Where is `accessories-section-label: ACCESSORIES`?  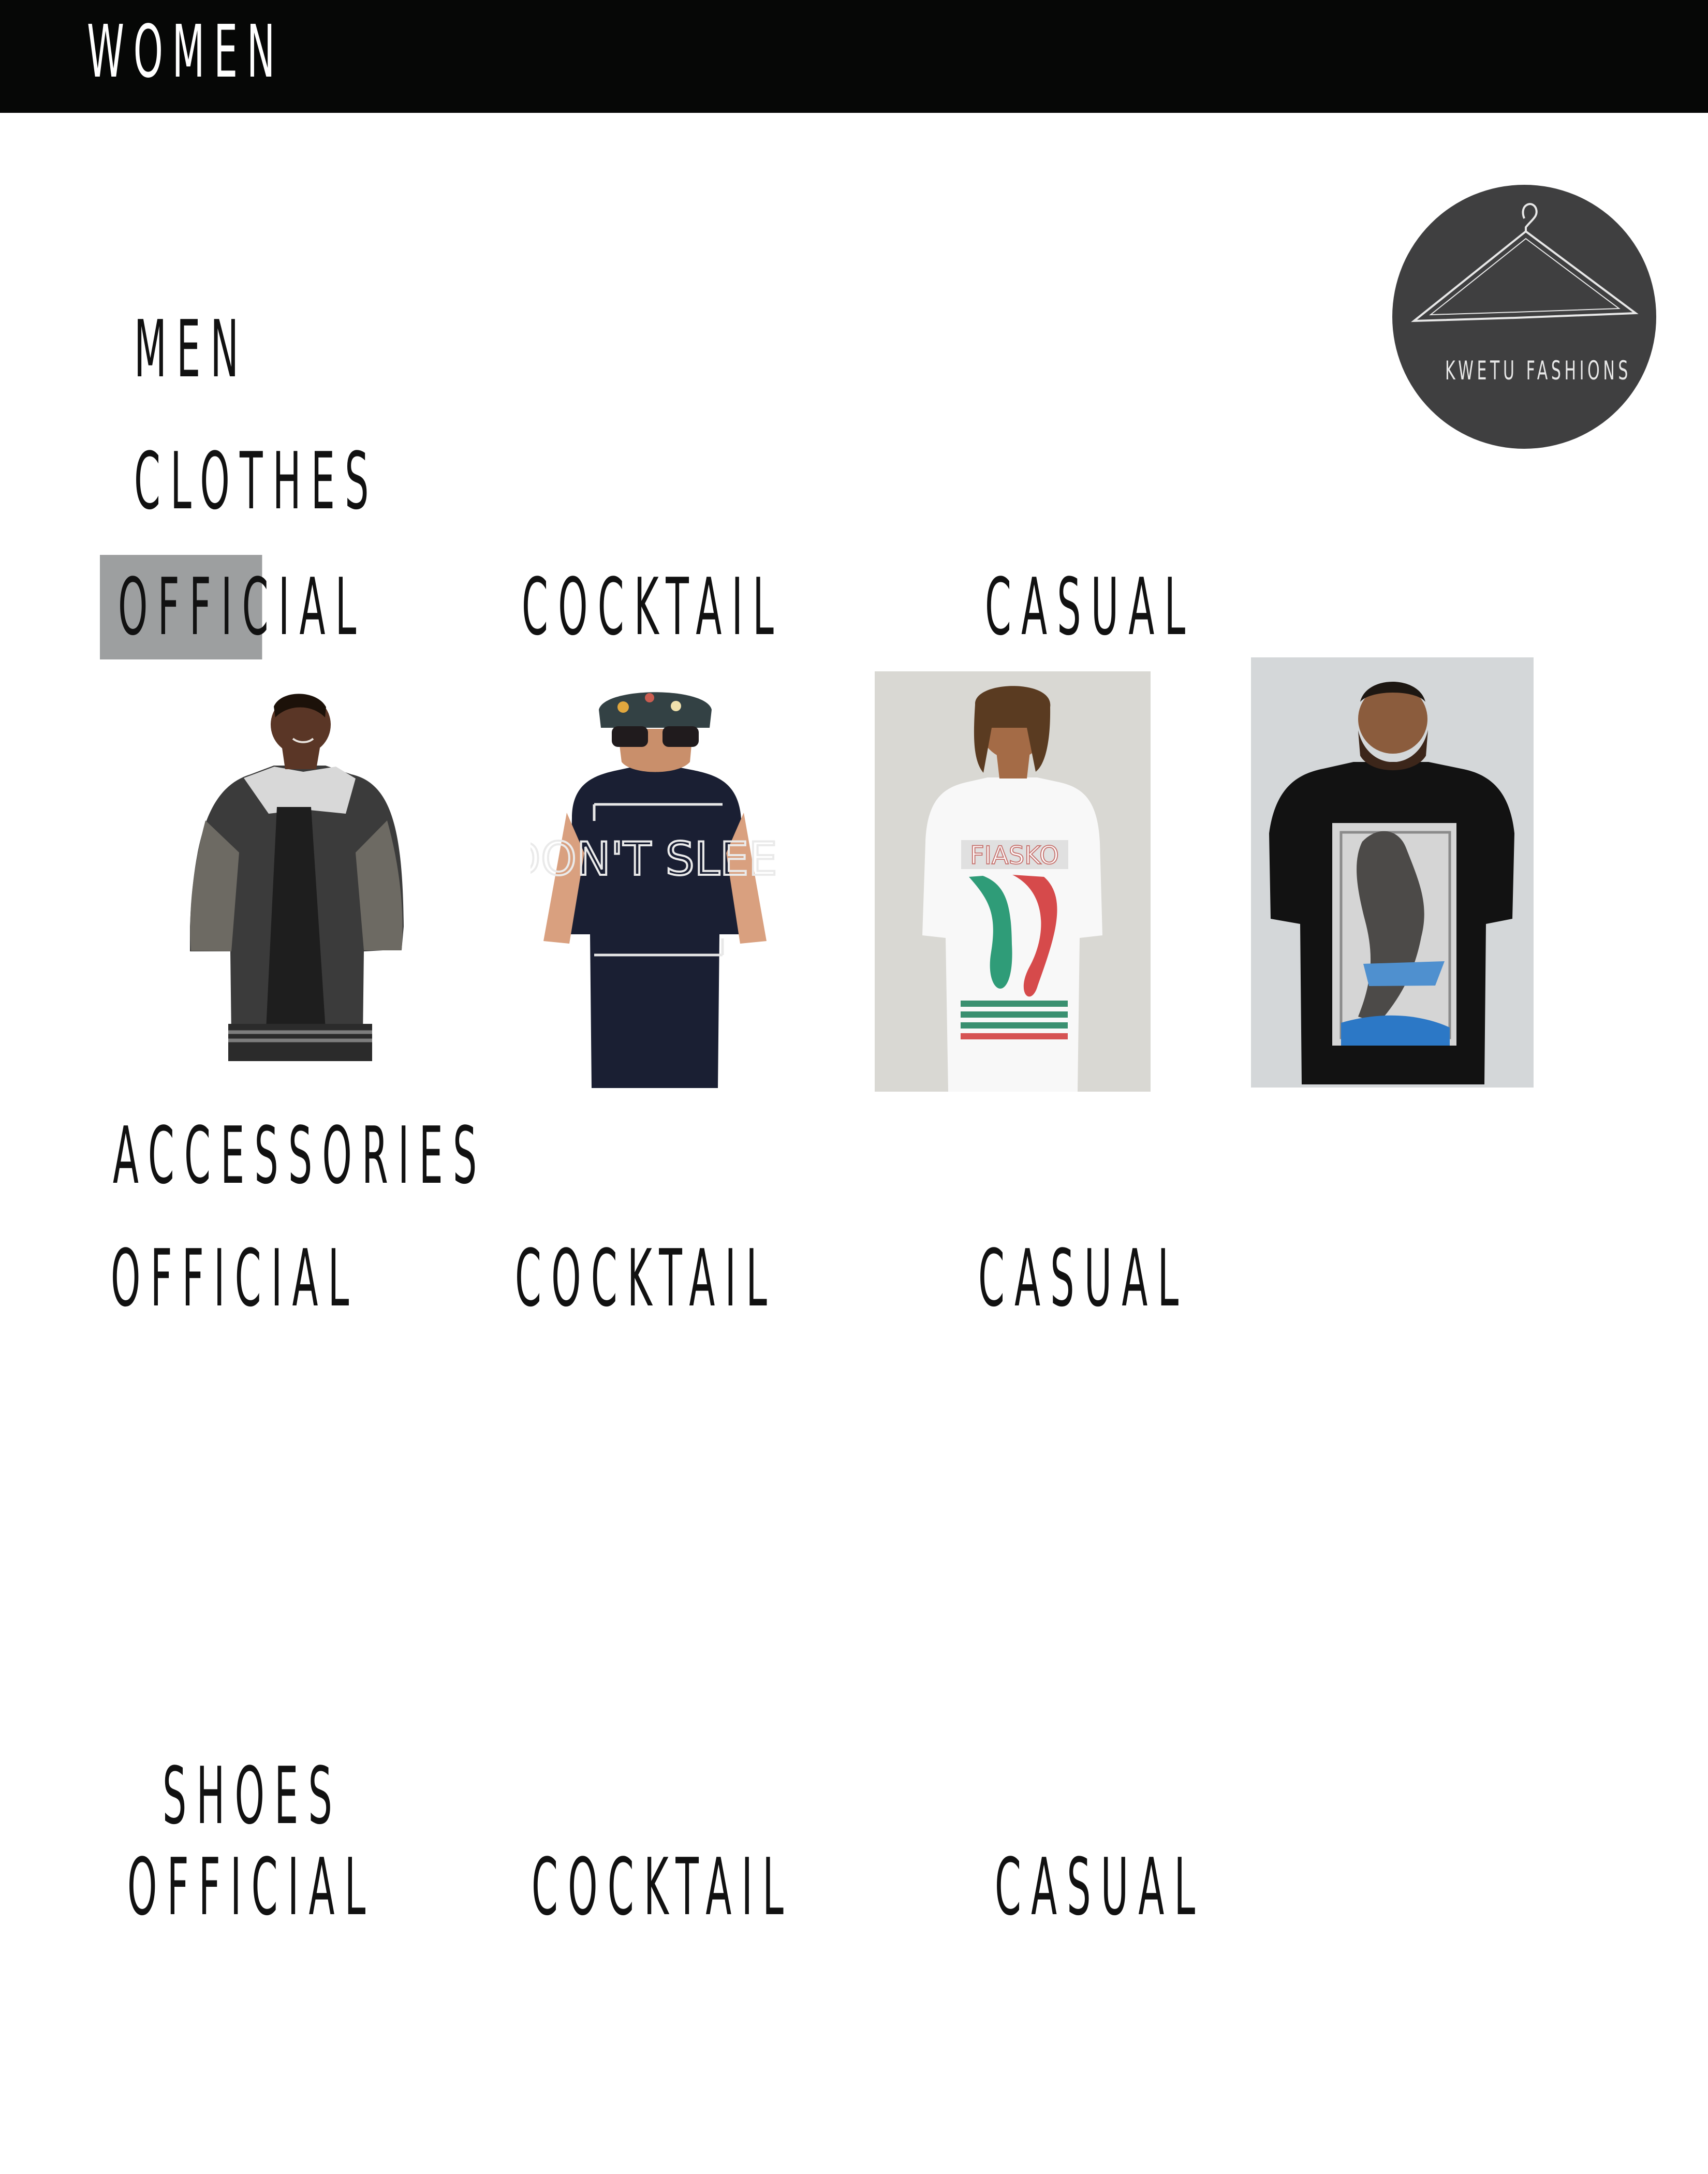 accessories-section-label: ACCESSORIES is located at coordinates (300, 1155).